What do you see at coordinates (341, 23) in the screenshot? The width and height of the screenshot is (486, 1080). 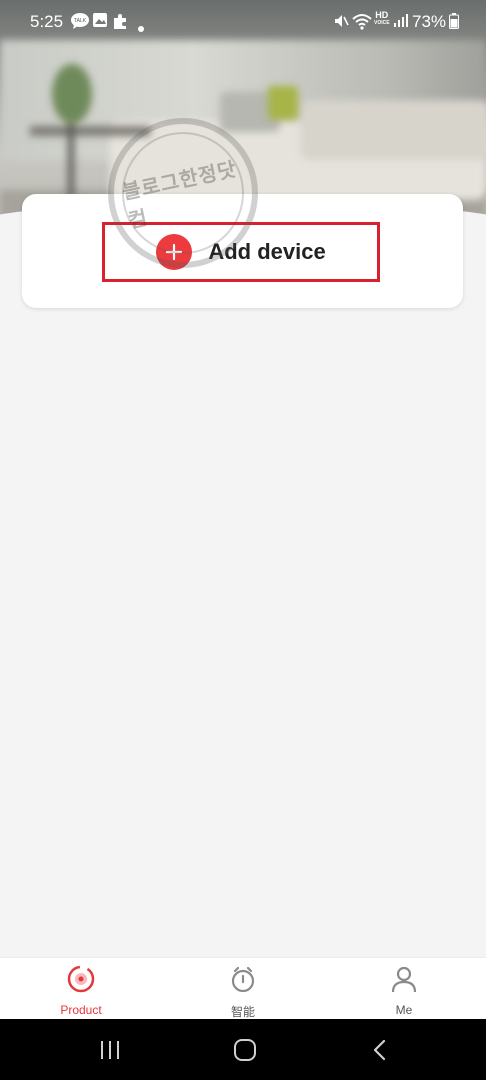 I see `mute-icon` at bounding box center [341, 23].